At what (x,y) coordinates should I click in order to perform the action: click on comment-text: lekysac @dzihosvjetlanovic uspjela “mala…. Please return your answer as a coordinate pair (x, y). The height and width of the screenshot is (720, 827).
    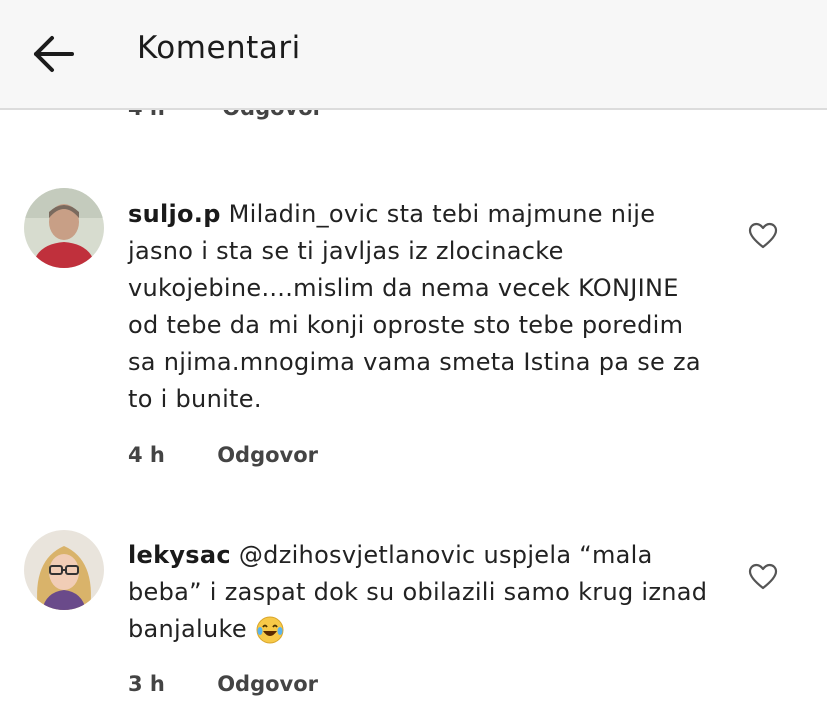
    Looking at the image, I should click on (418, 592).